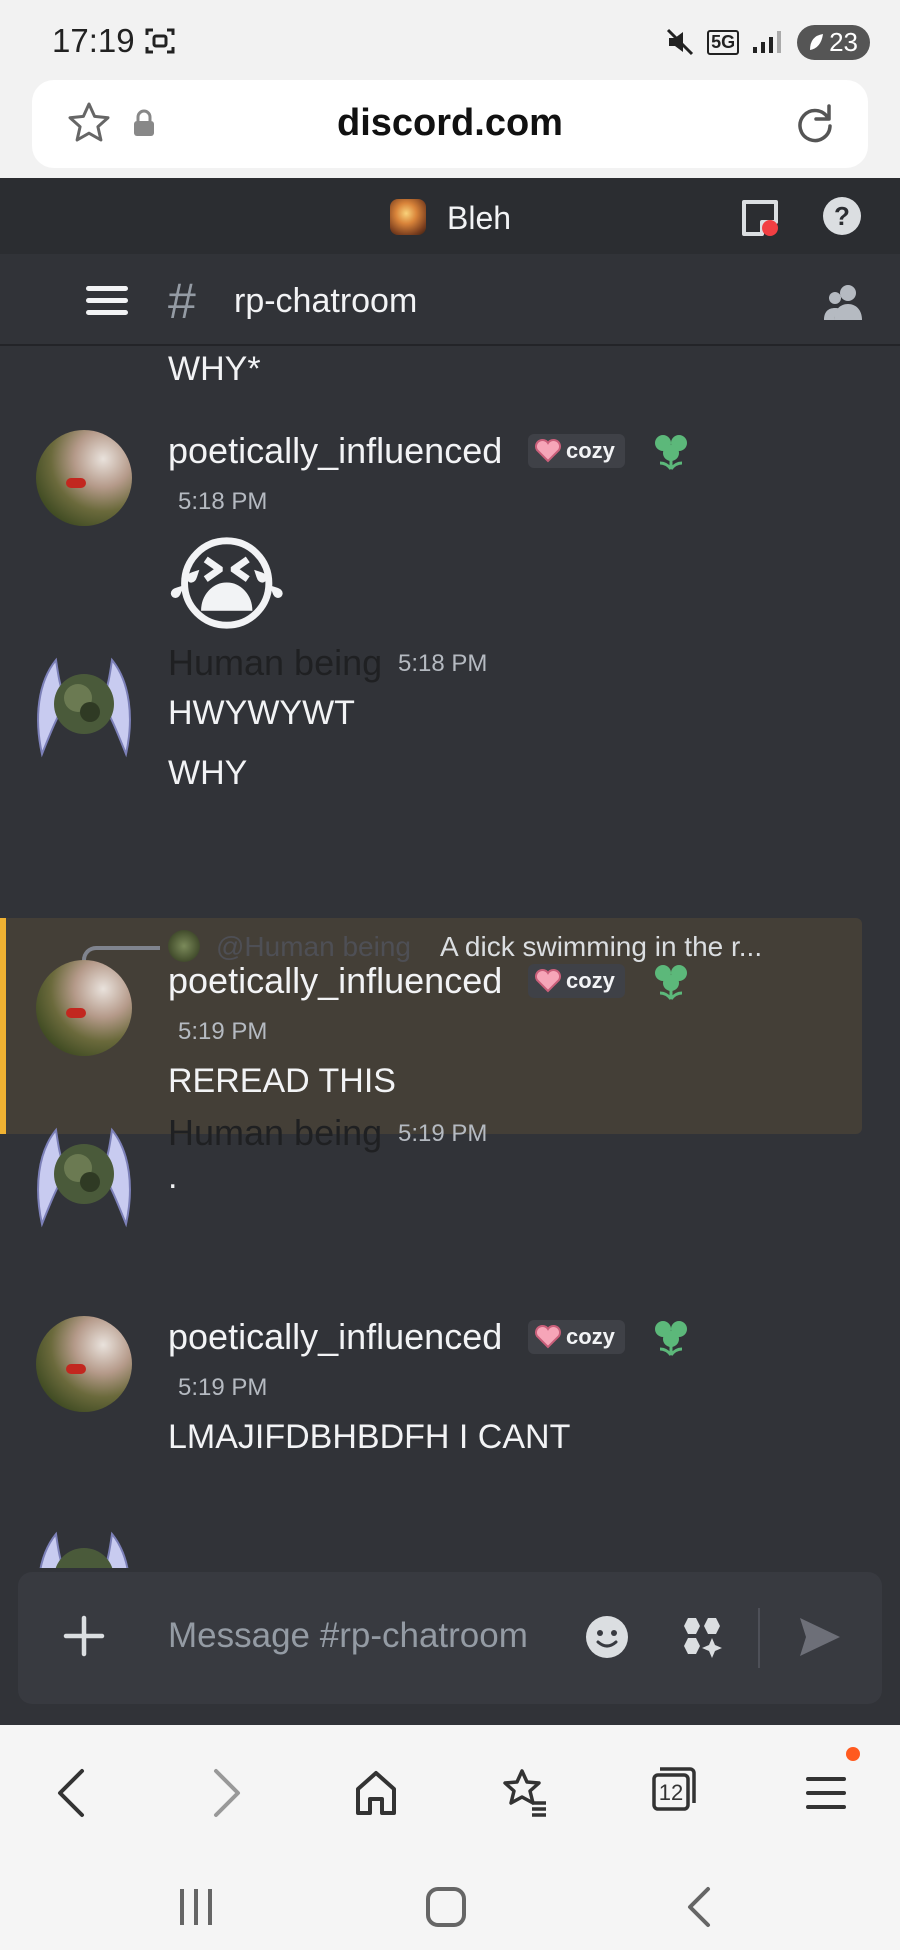  Describe the element at coordinates (72, 1793) in the screenshot. I see `back-icon` at that location.